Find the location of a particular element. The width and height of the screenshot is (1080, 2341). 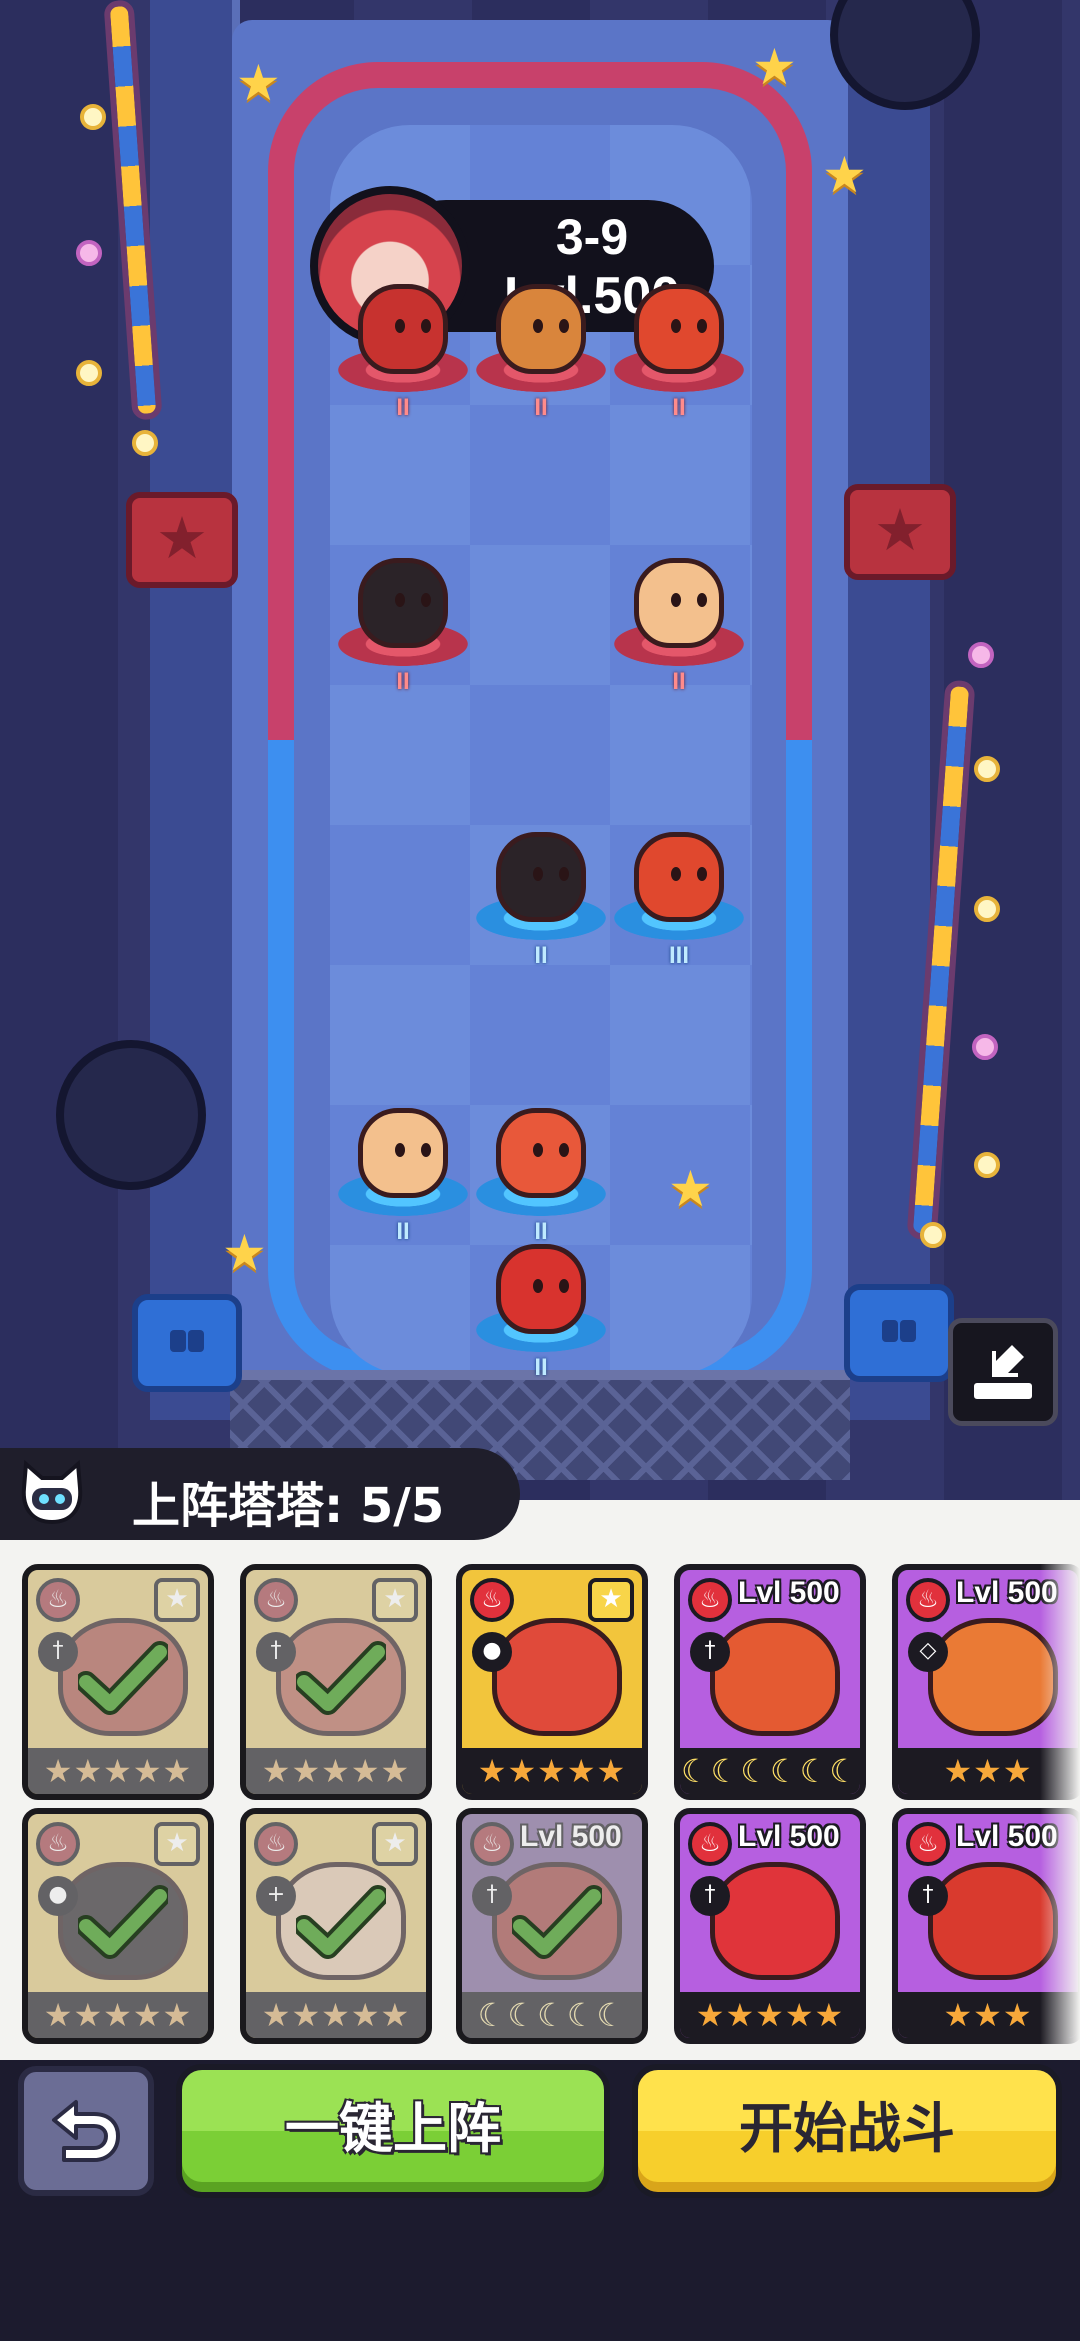

download-tray-icon is located at coordinates (1003, 1372).